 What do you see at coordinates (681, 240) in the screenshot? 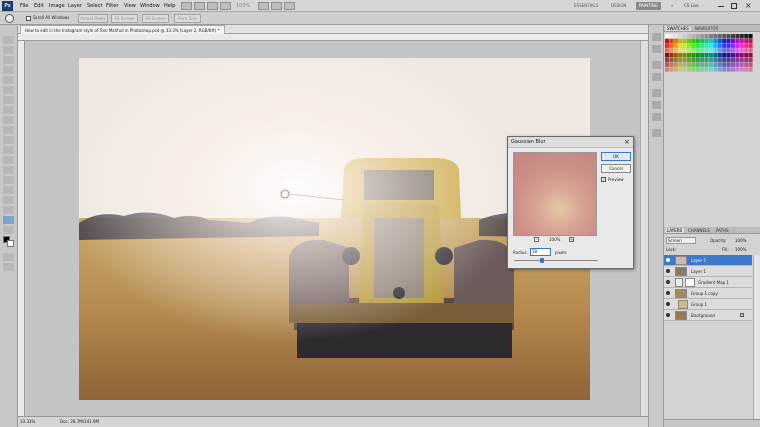
I see `blend-mode-select: Screen` at bounding box center [681, 240].